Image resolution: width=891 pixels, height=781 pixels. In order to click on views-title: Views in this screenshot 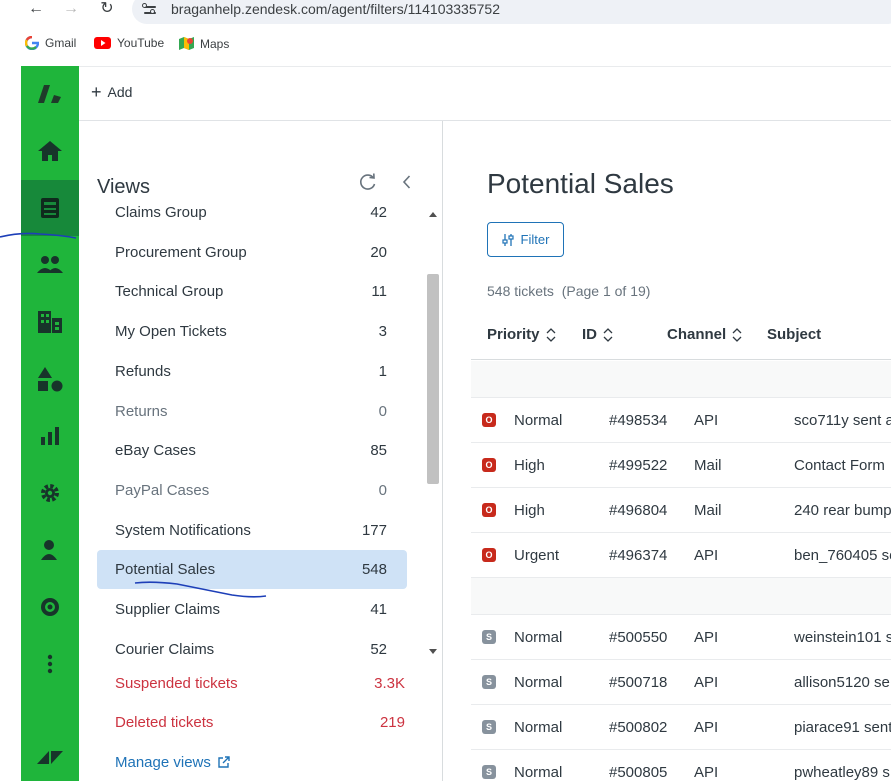, I will do `click(123, 187)`.